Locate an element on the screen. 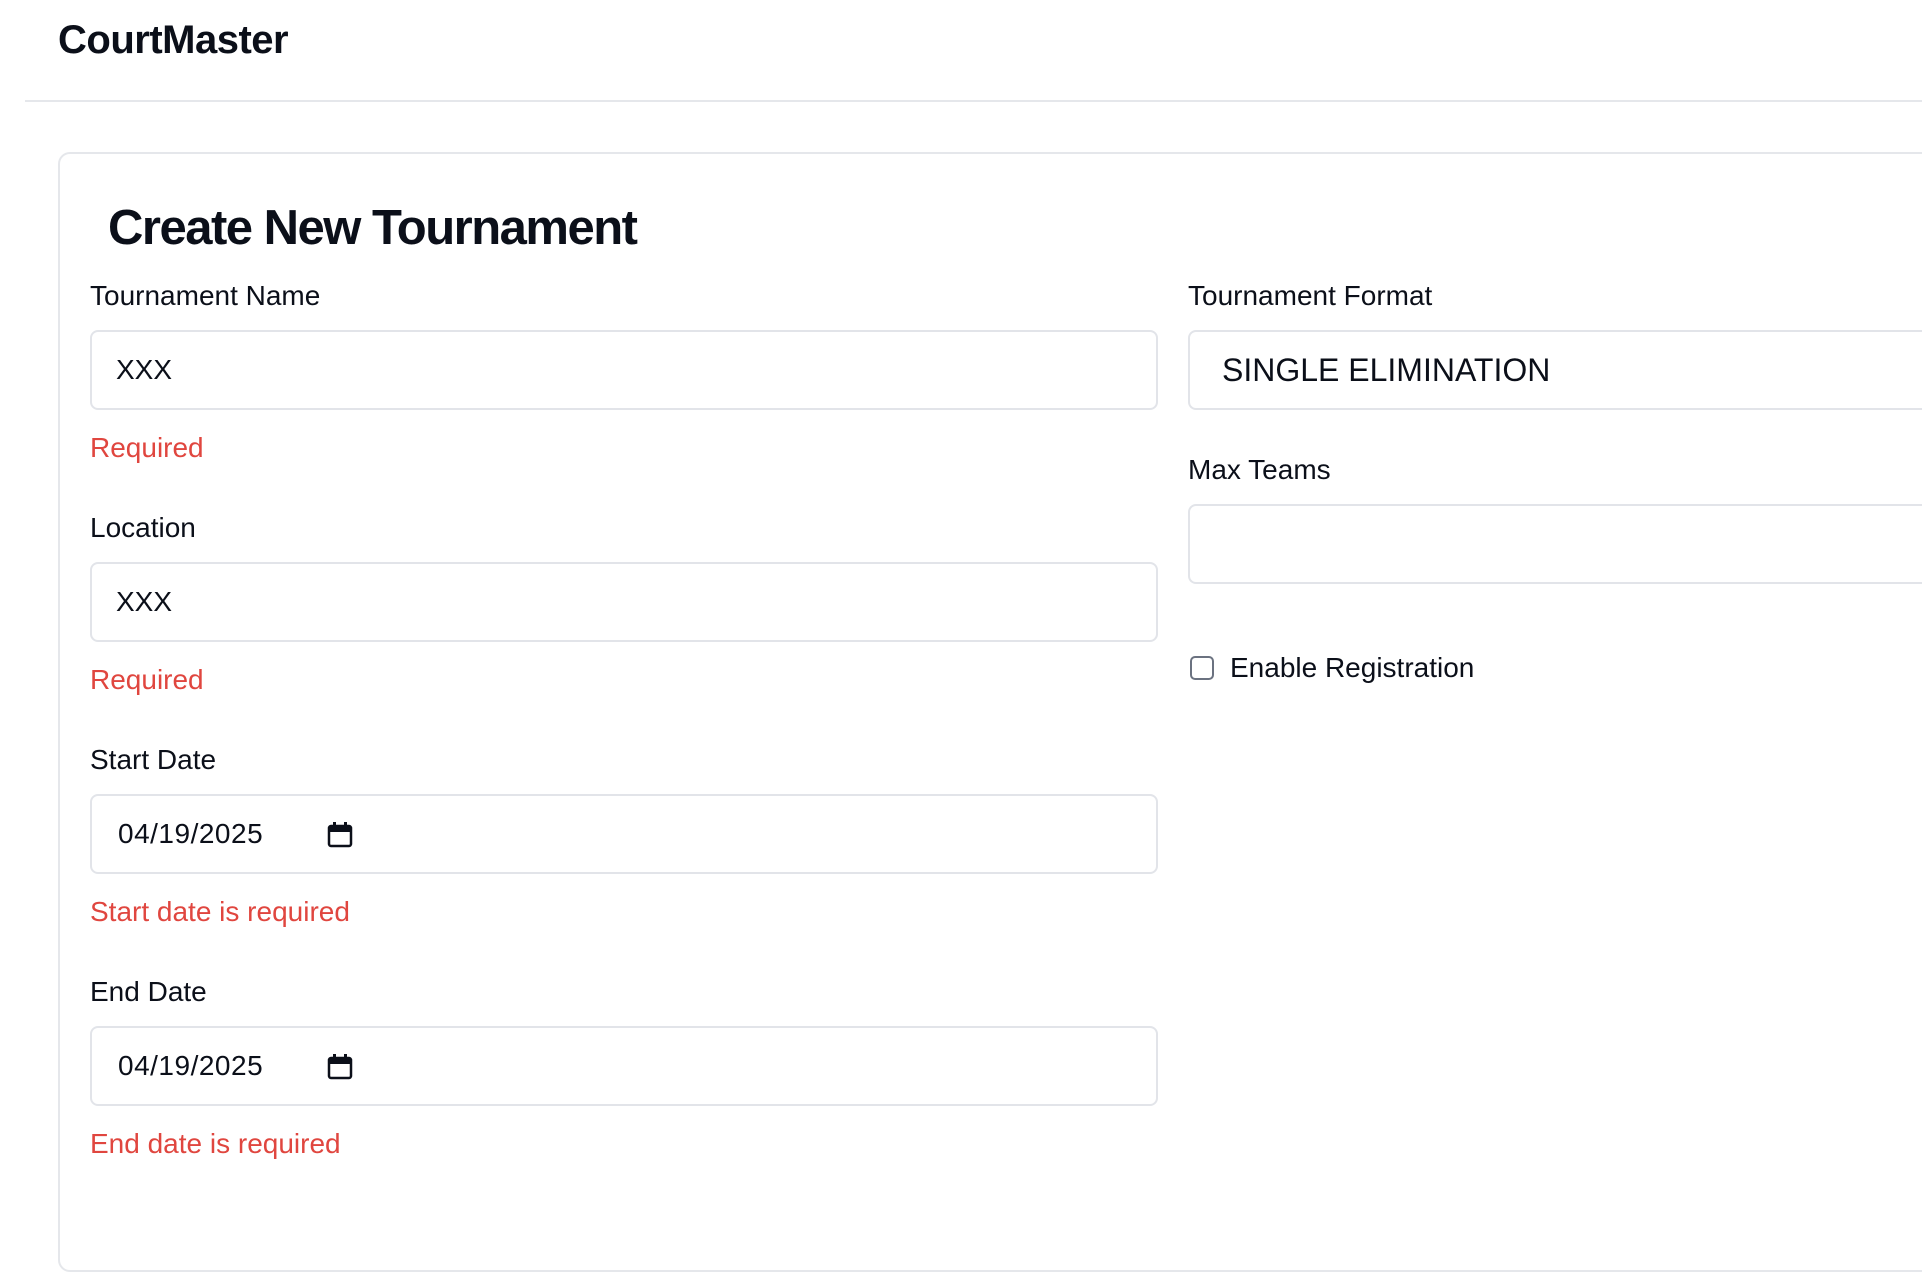 Image resolution: width=1922 pixels, height=1272 pixels. start-date-error: Start date is required is located at coordinates (220, 911).